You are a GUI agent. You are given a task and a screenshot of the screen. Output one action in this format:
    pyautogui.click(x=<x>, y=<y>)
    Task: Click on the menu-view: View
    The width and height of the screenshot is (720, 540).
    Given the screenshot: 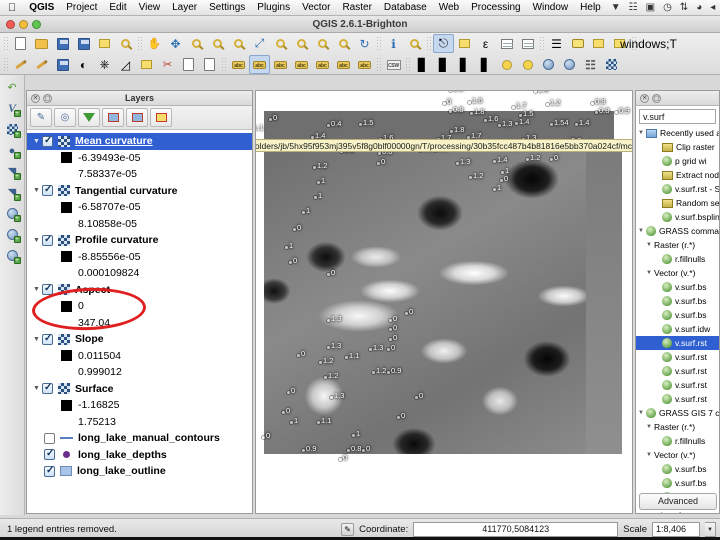 What is the action you would take?
    pyautogui.click(x=150, y=8)
    